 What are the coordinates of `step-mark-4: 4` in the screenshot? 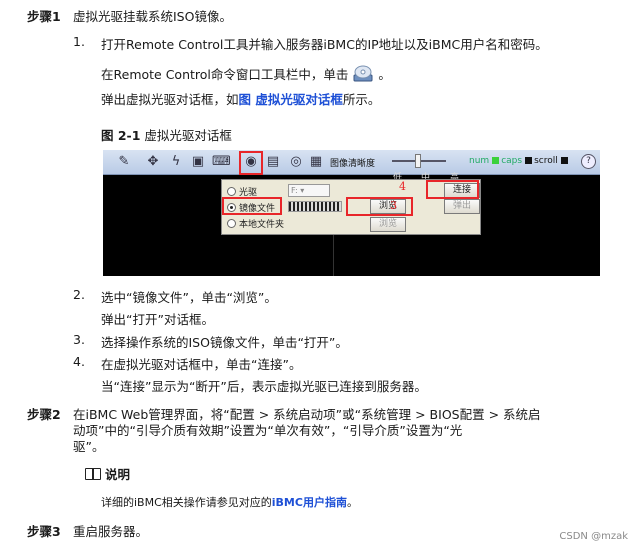 It's located at (402, 186).